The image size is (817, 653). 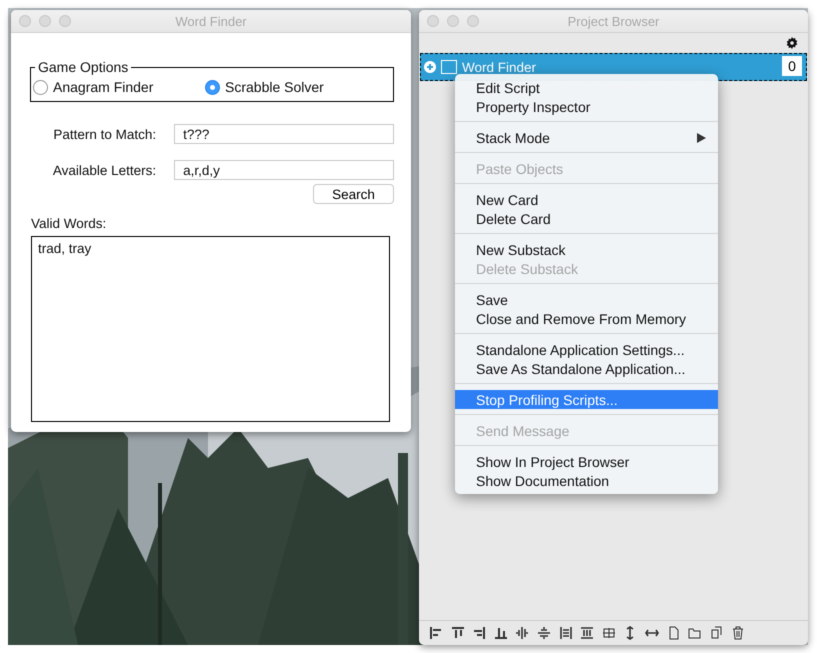 I want to click on center-horizontal-icon, so click(x=522, y=633).